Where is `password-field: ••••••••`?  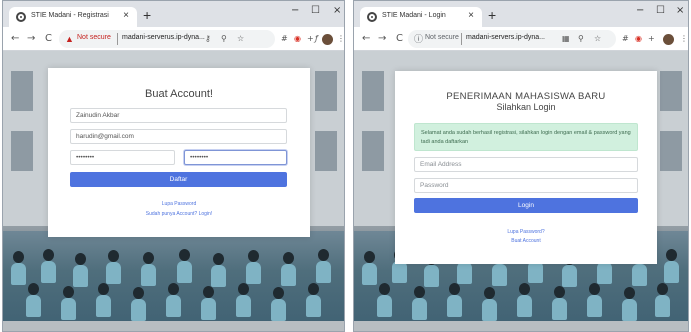
password-field: •••••••• is located at coordinates (122, 157).